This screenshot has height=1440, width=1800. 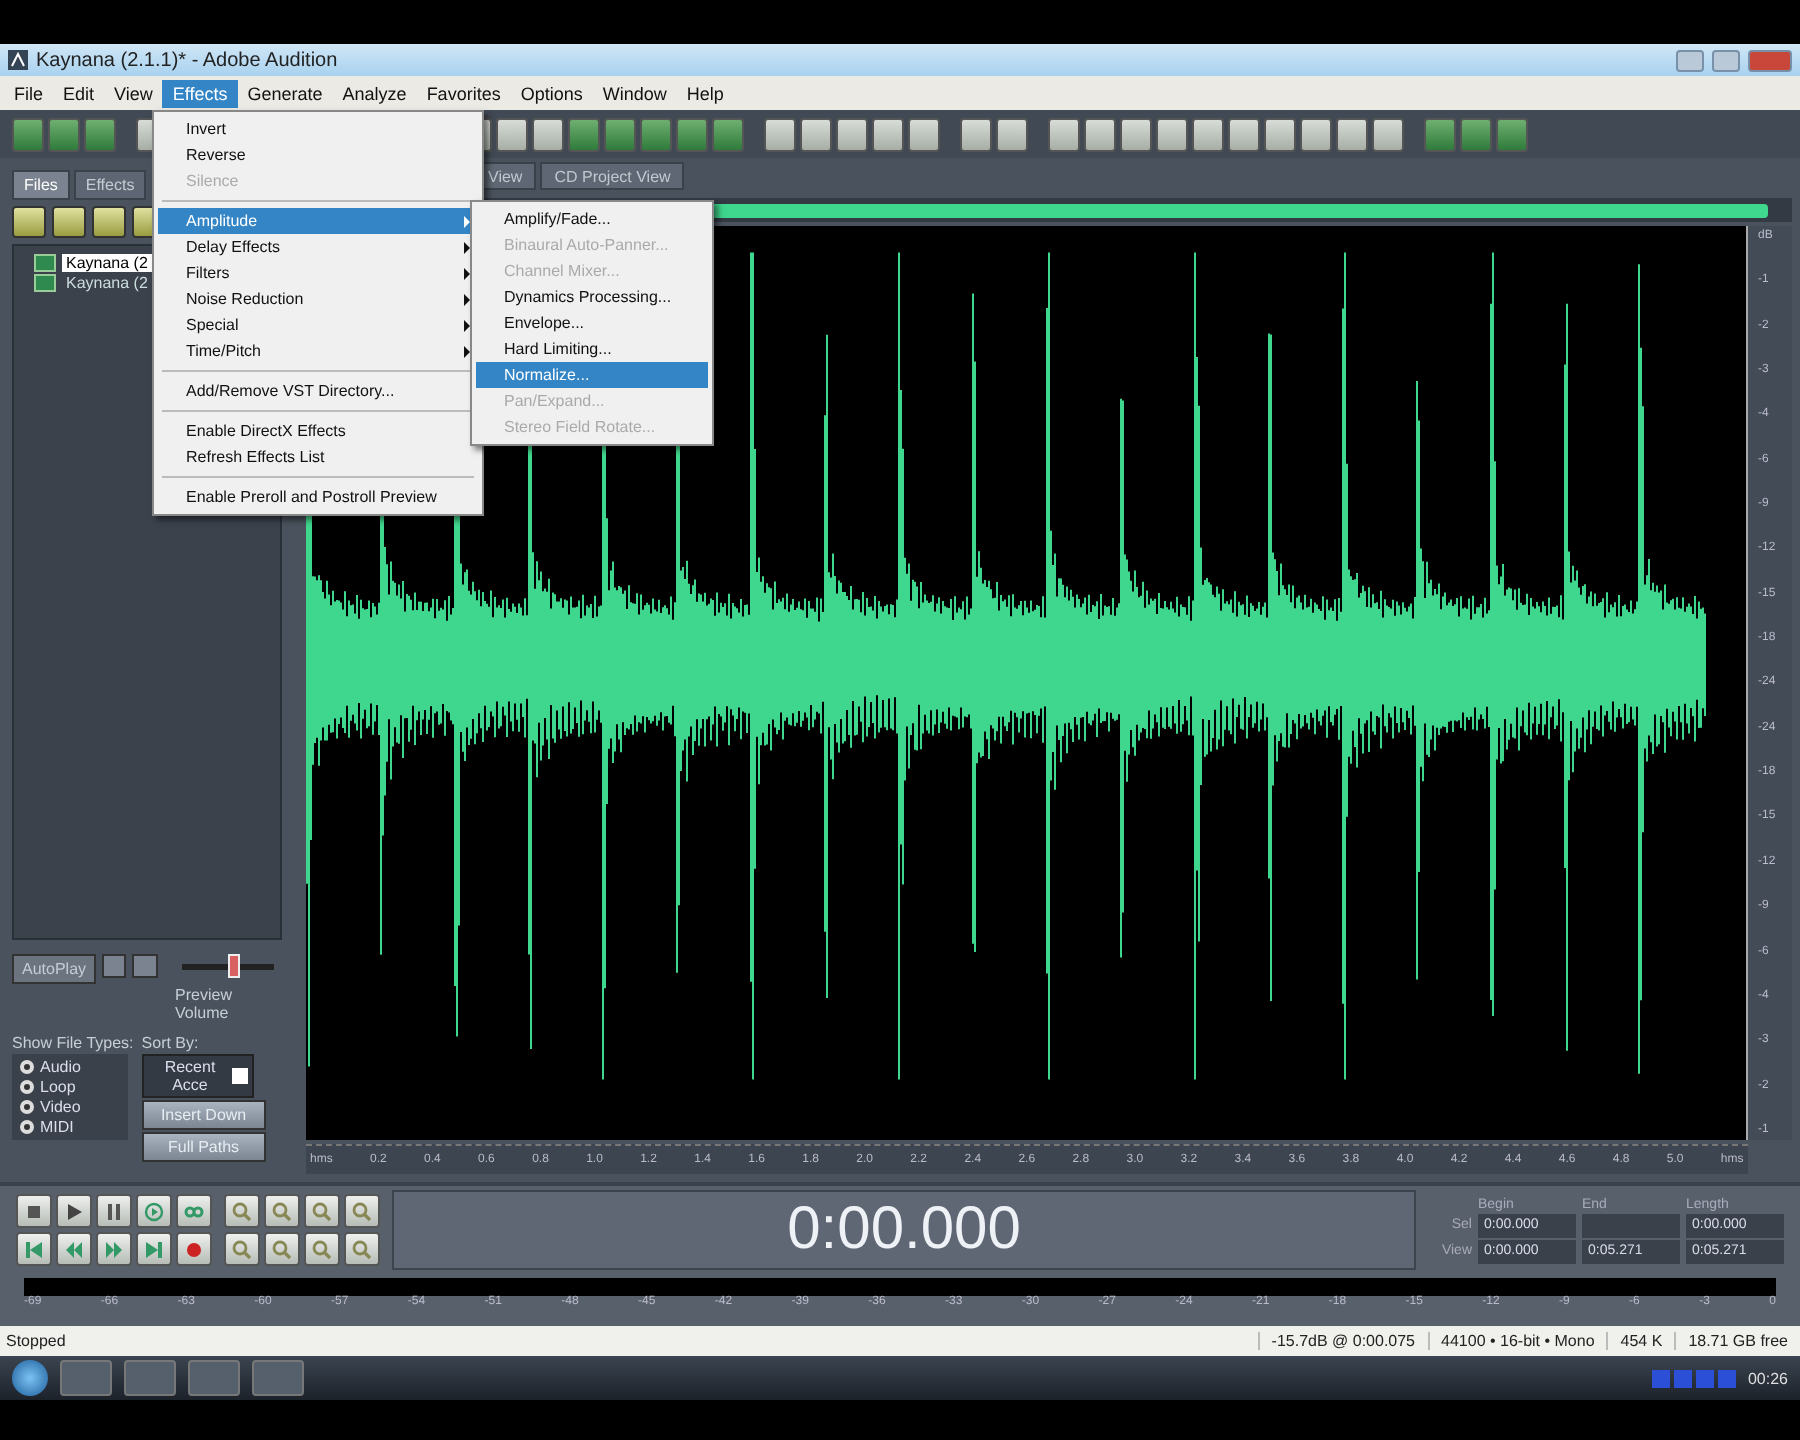 I want to click on status-field: -15.7dB @ 0:00.075, so click(x=1342, y=1341).